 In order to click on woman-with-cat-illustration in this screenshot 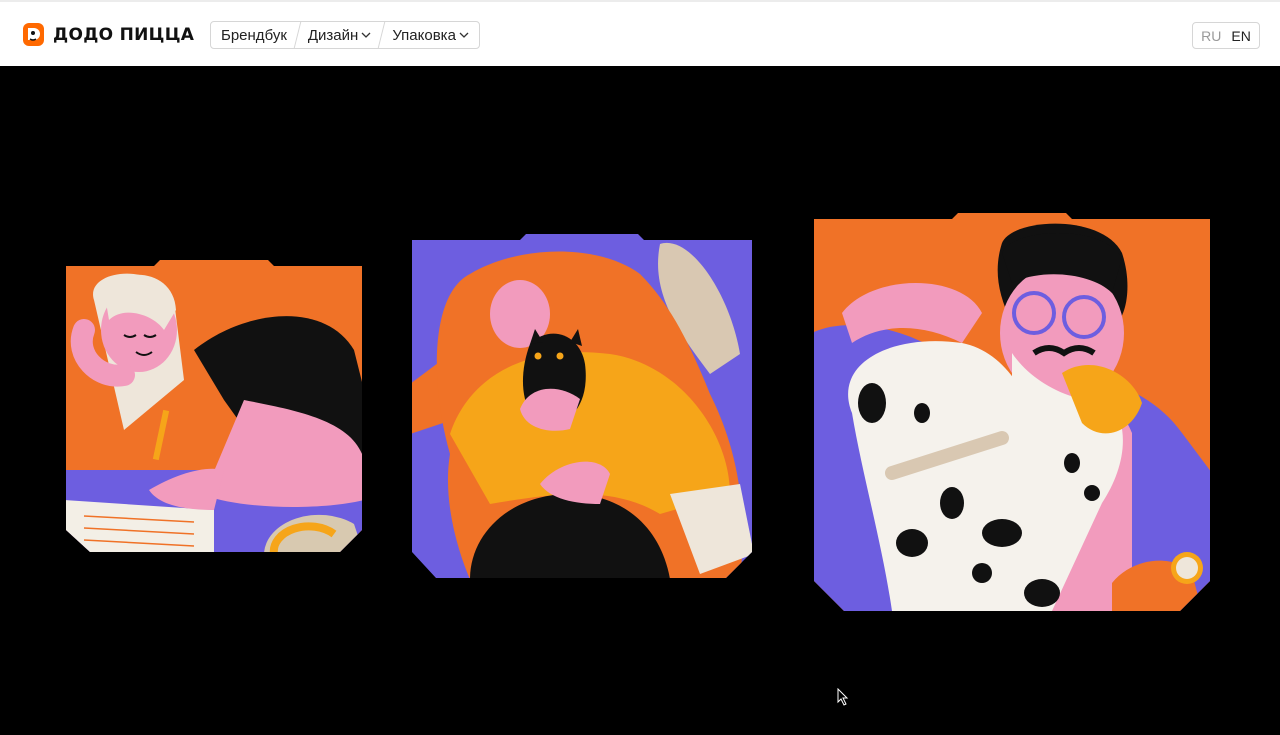, I will do `click(582, 406)`.